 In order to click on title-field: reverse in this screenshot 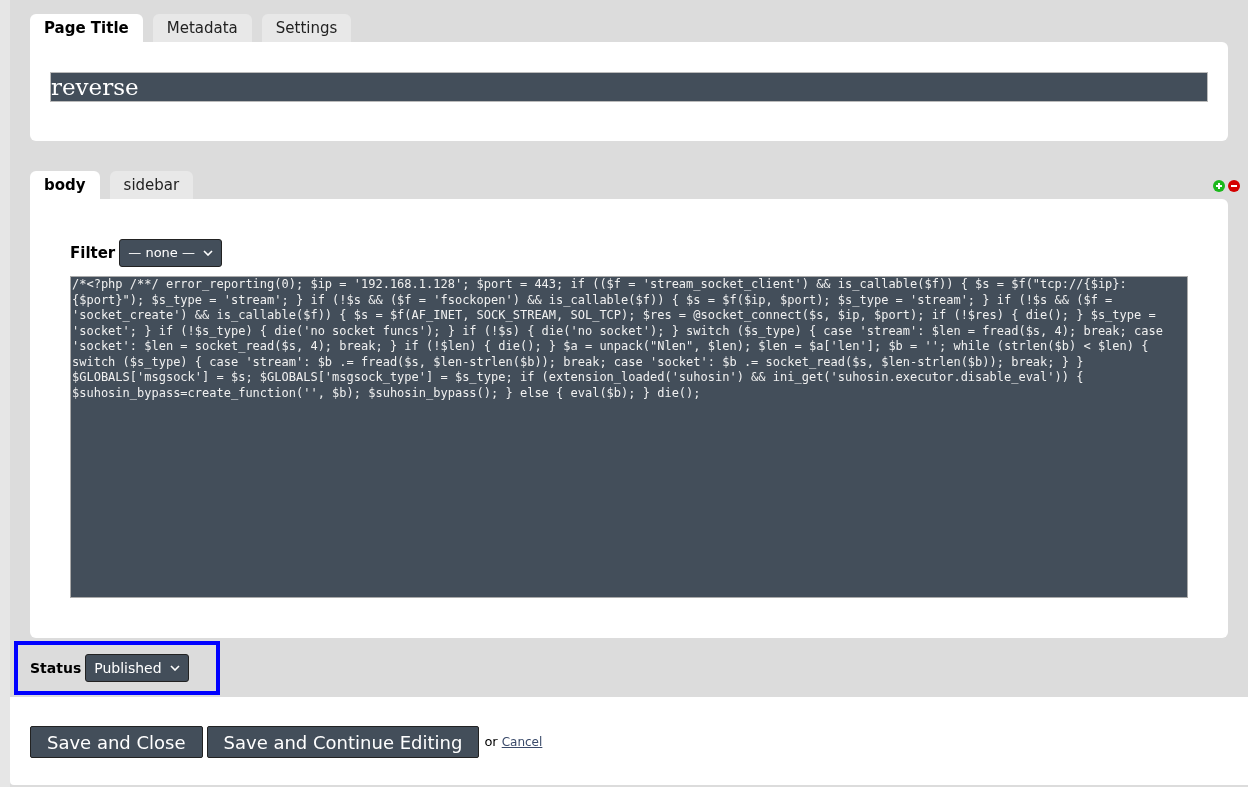, I will do `click(629, 87)`.